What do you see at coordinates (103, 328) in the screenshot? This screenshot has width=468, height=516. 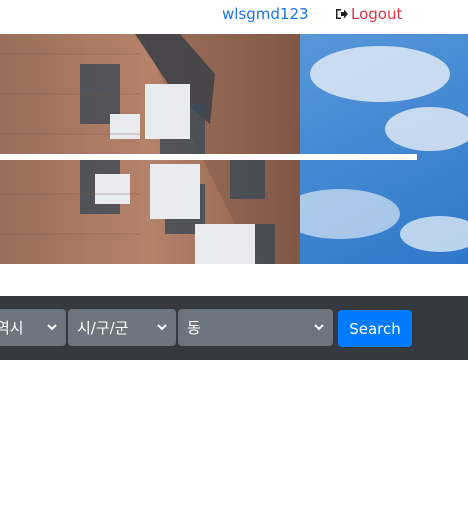 I see `gugun-select-value: 시/구/군` at bounding box center [103, 328].